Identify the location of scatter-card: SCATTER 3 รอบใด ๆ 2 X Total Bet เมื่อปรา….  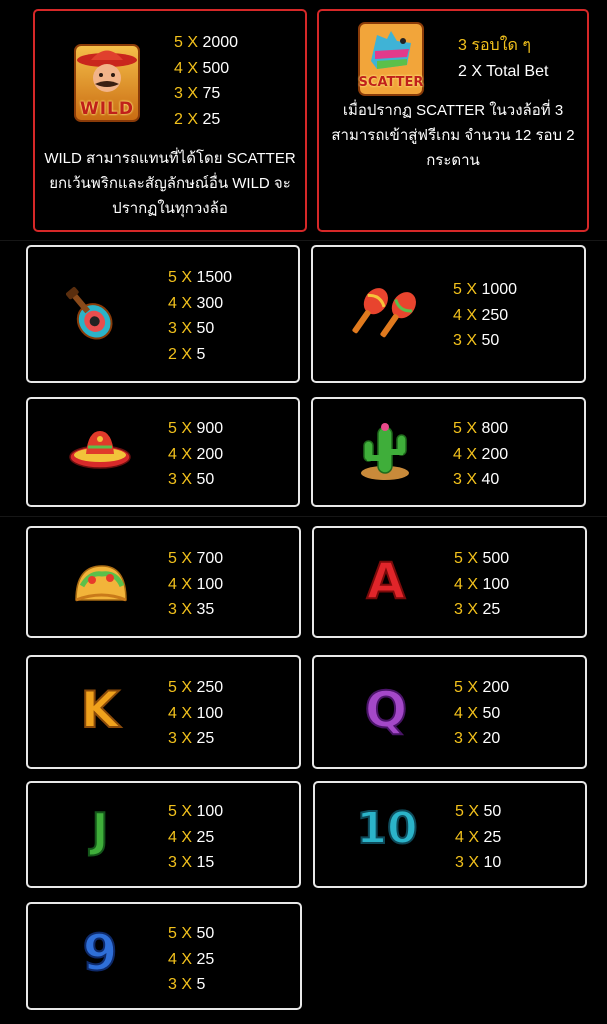
(453, 120).